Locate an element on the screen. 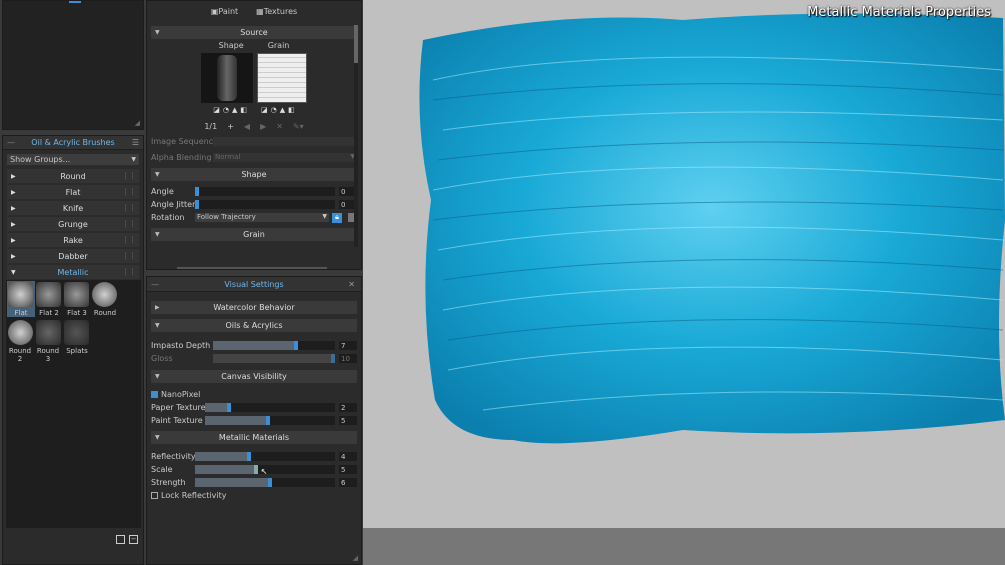  remove-icon: − is located at coordinates (133, 539).